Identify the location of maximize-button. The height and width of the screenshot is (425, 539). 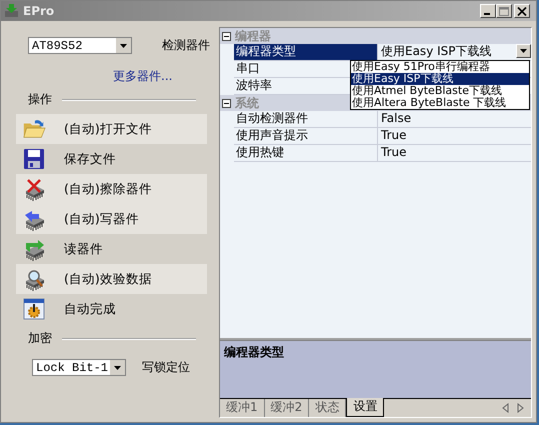
(504, 11).